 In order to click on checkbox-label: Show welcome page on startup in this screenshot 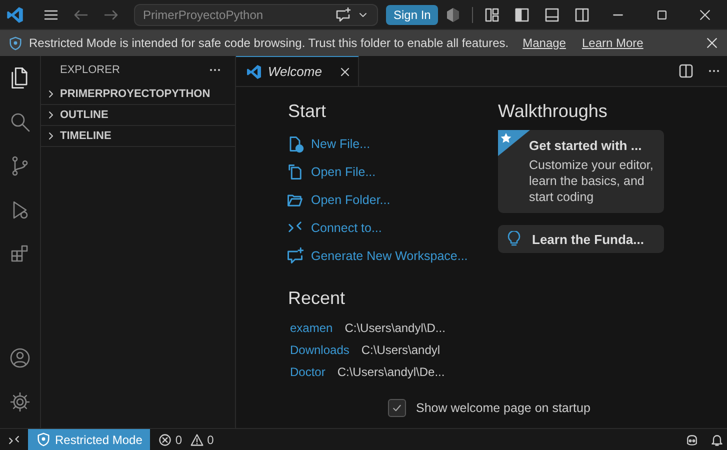, I will do `click(503, 408)`.